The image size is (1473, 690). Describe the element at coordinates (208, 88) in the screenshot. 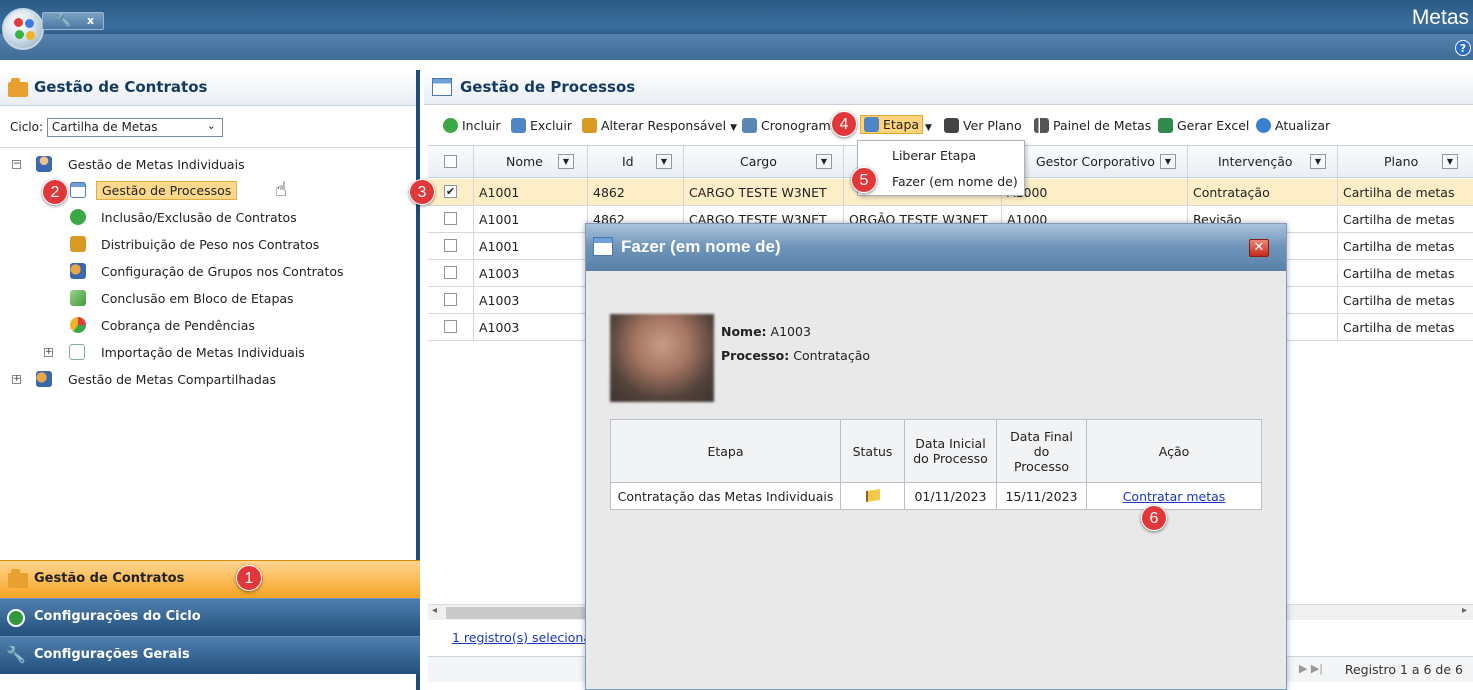

I see `left-panel-header: Gestão de Contratos` at that location.